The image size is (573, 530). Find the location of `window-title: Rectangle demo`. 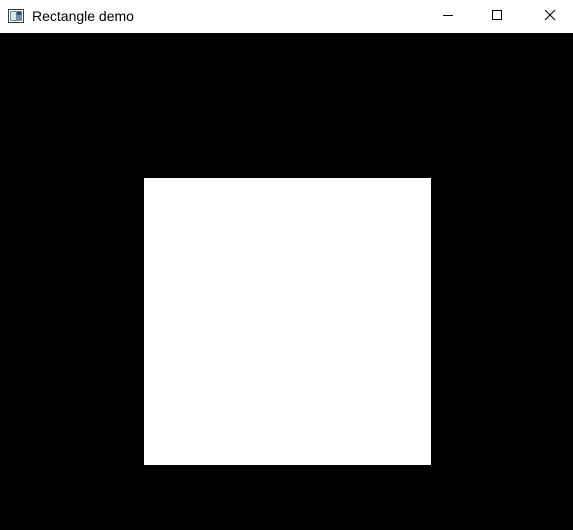

window-title: Rectangle demo is located at coordinates (83, 16).